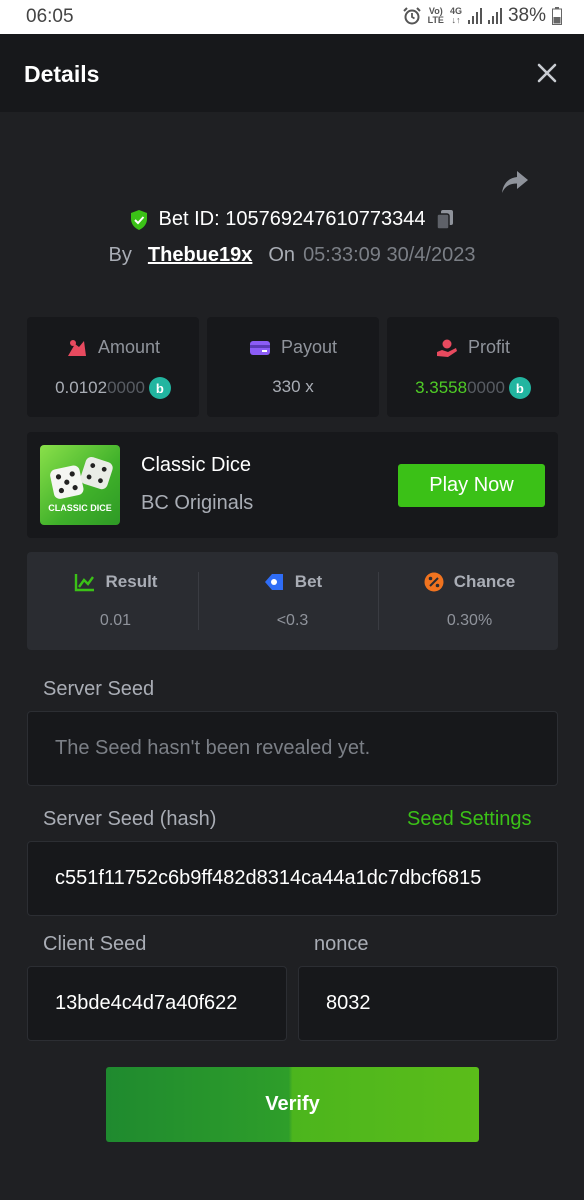 This screenshot has width=584, height=1200. I want to click on server-seed-field: The Seed hasn't been revealed yet., so click(292, 748).